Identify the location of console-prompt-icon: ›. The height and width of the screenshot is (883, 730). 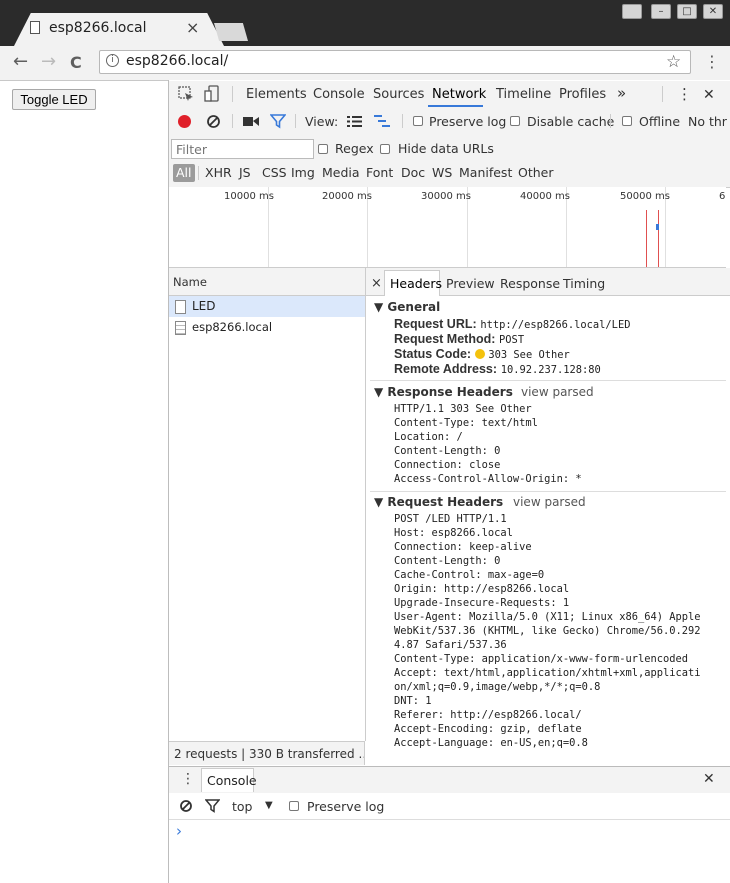
(179, 831).